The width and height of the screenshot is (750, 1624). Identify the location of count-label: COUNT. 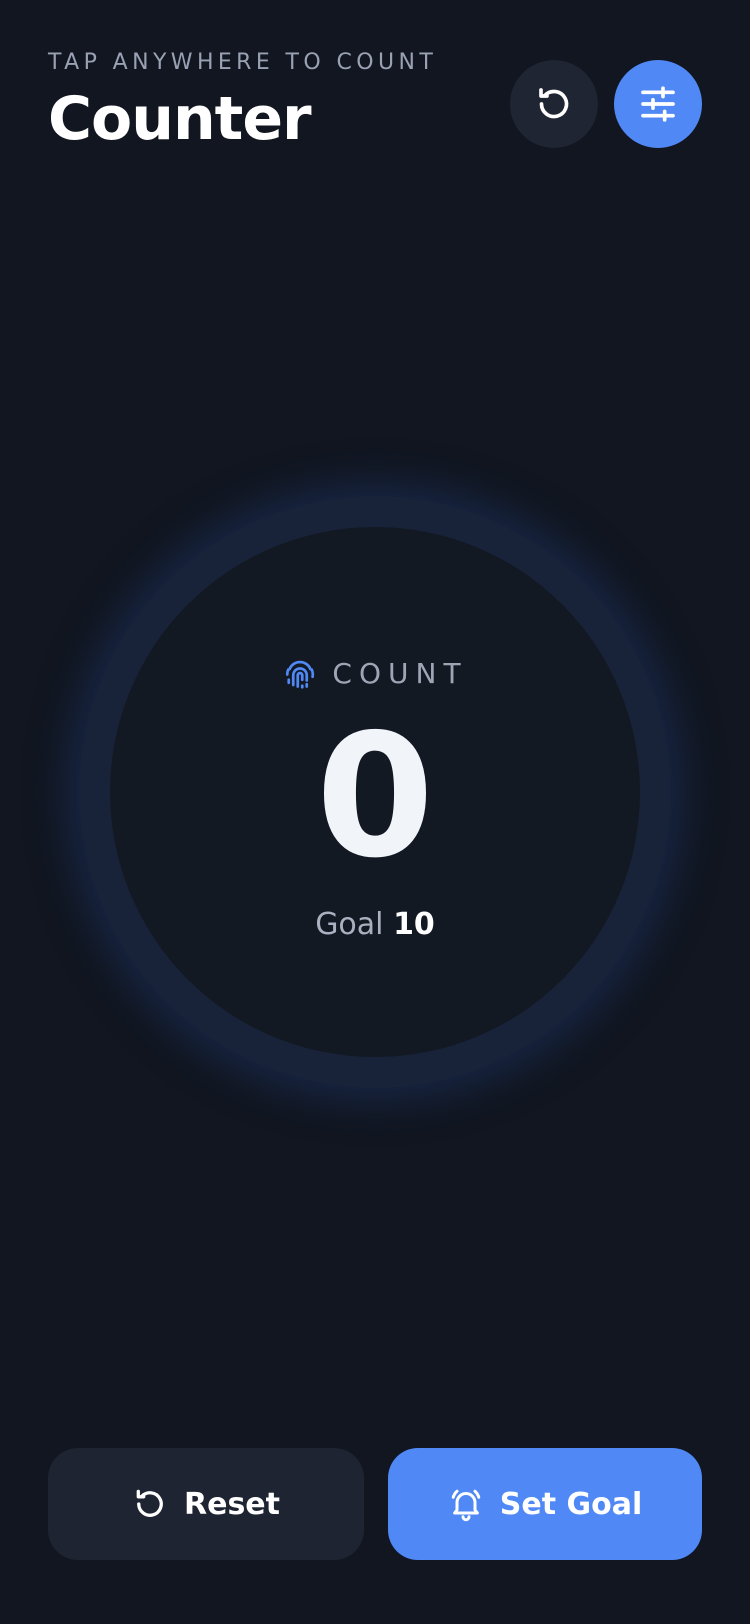
(400, 673).